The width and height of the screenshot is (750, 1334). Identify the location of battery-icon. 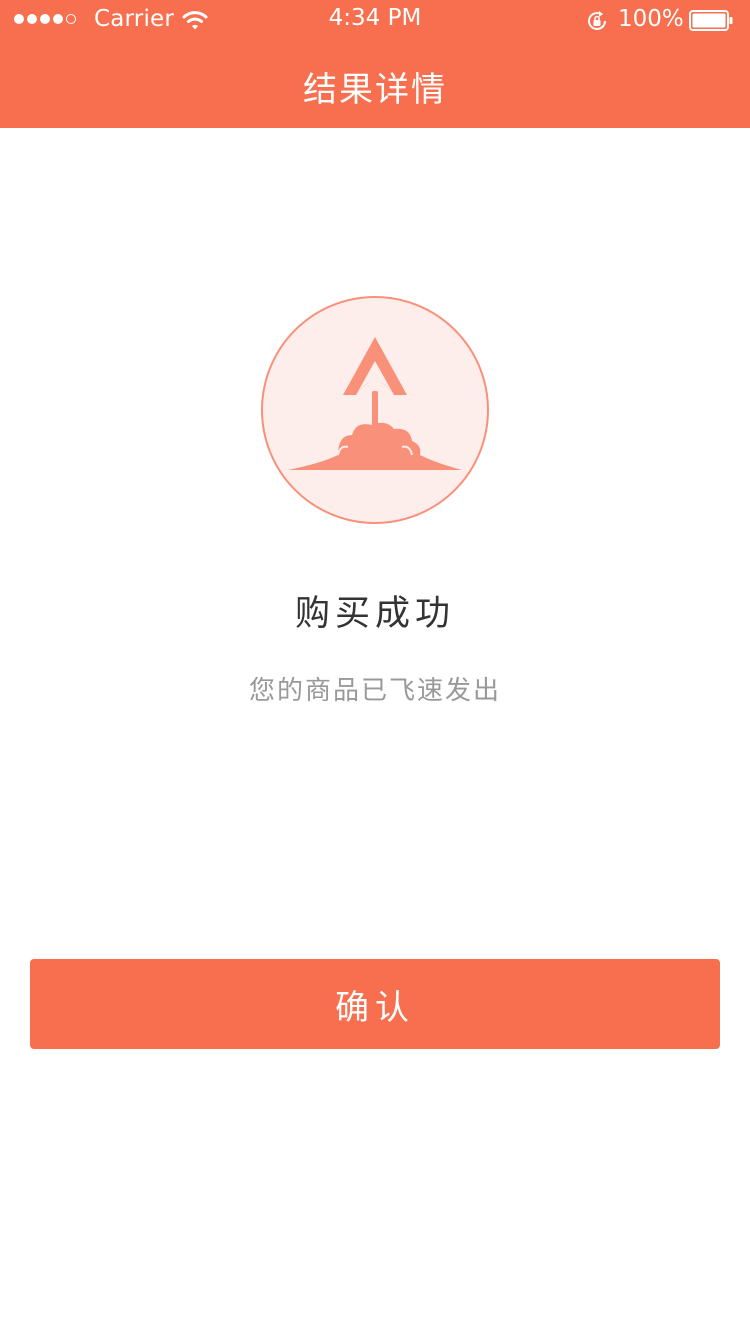
(711, 20).